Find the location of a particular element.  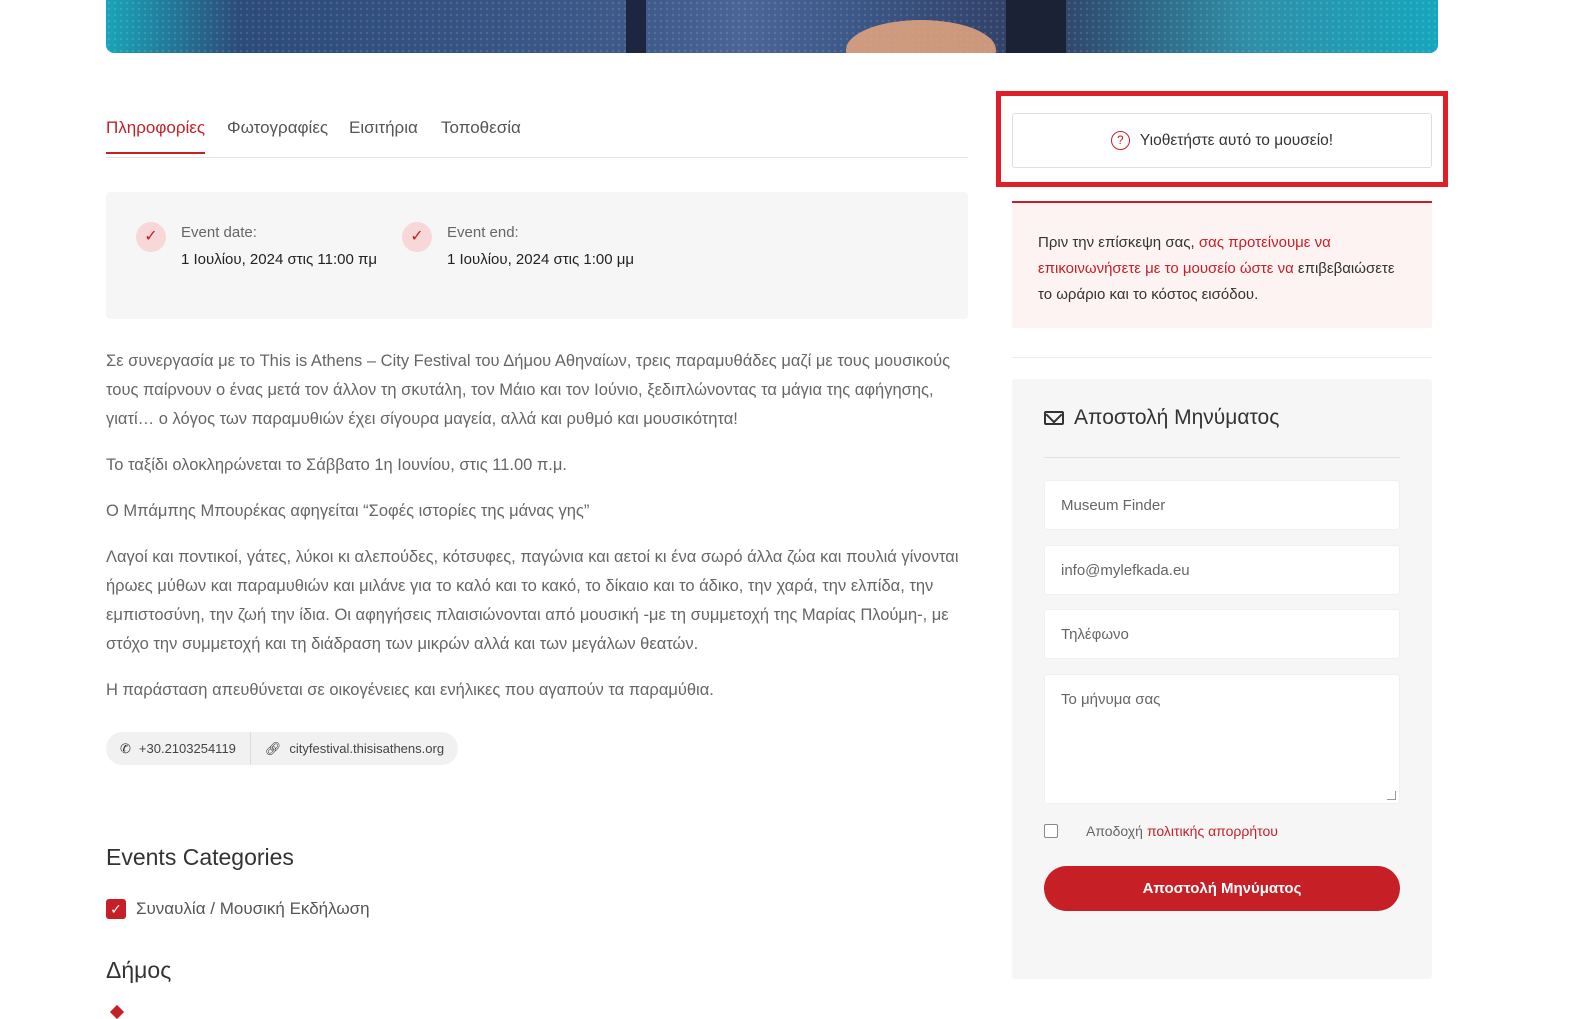

form-title: Αποστολή Μηνύματος is located at coordinates (1161, 418).